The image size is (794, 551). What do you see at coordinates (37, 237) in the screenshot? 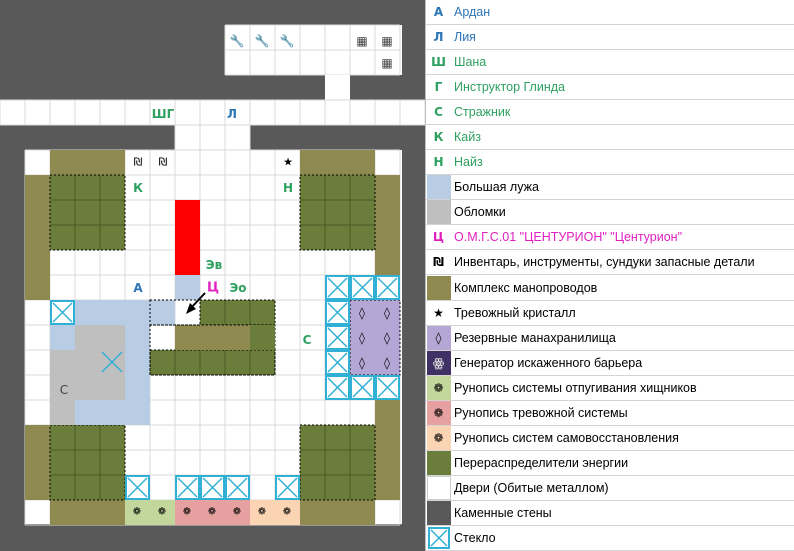
I see `pipes-left-upper` at bounding box center [37, 237].